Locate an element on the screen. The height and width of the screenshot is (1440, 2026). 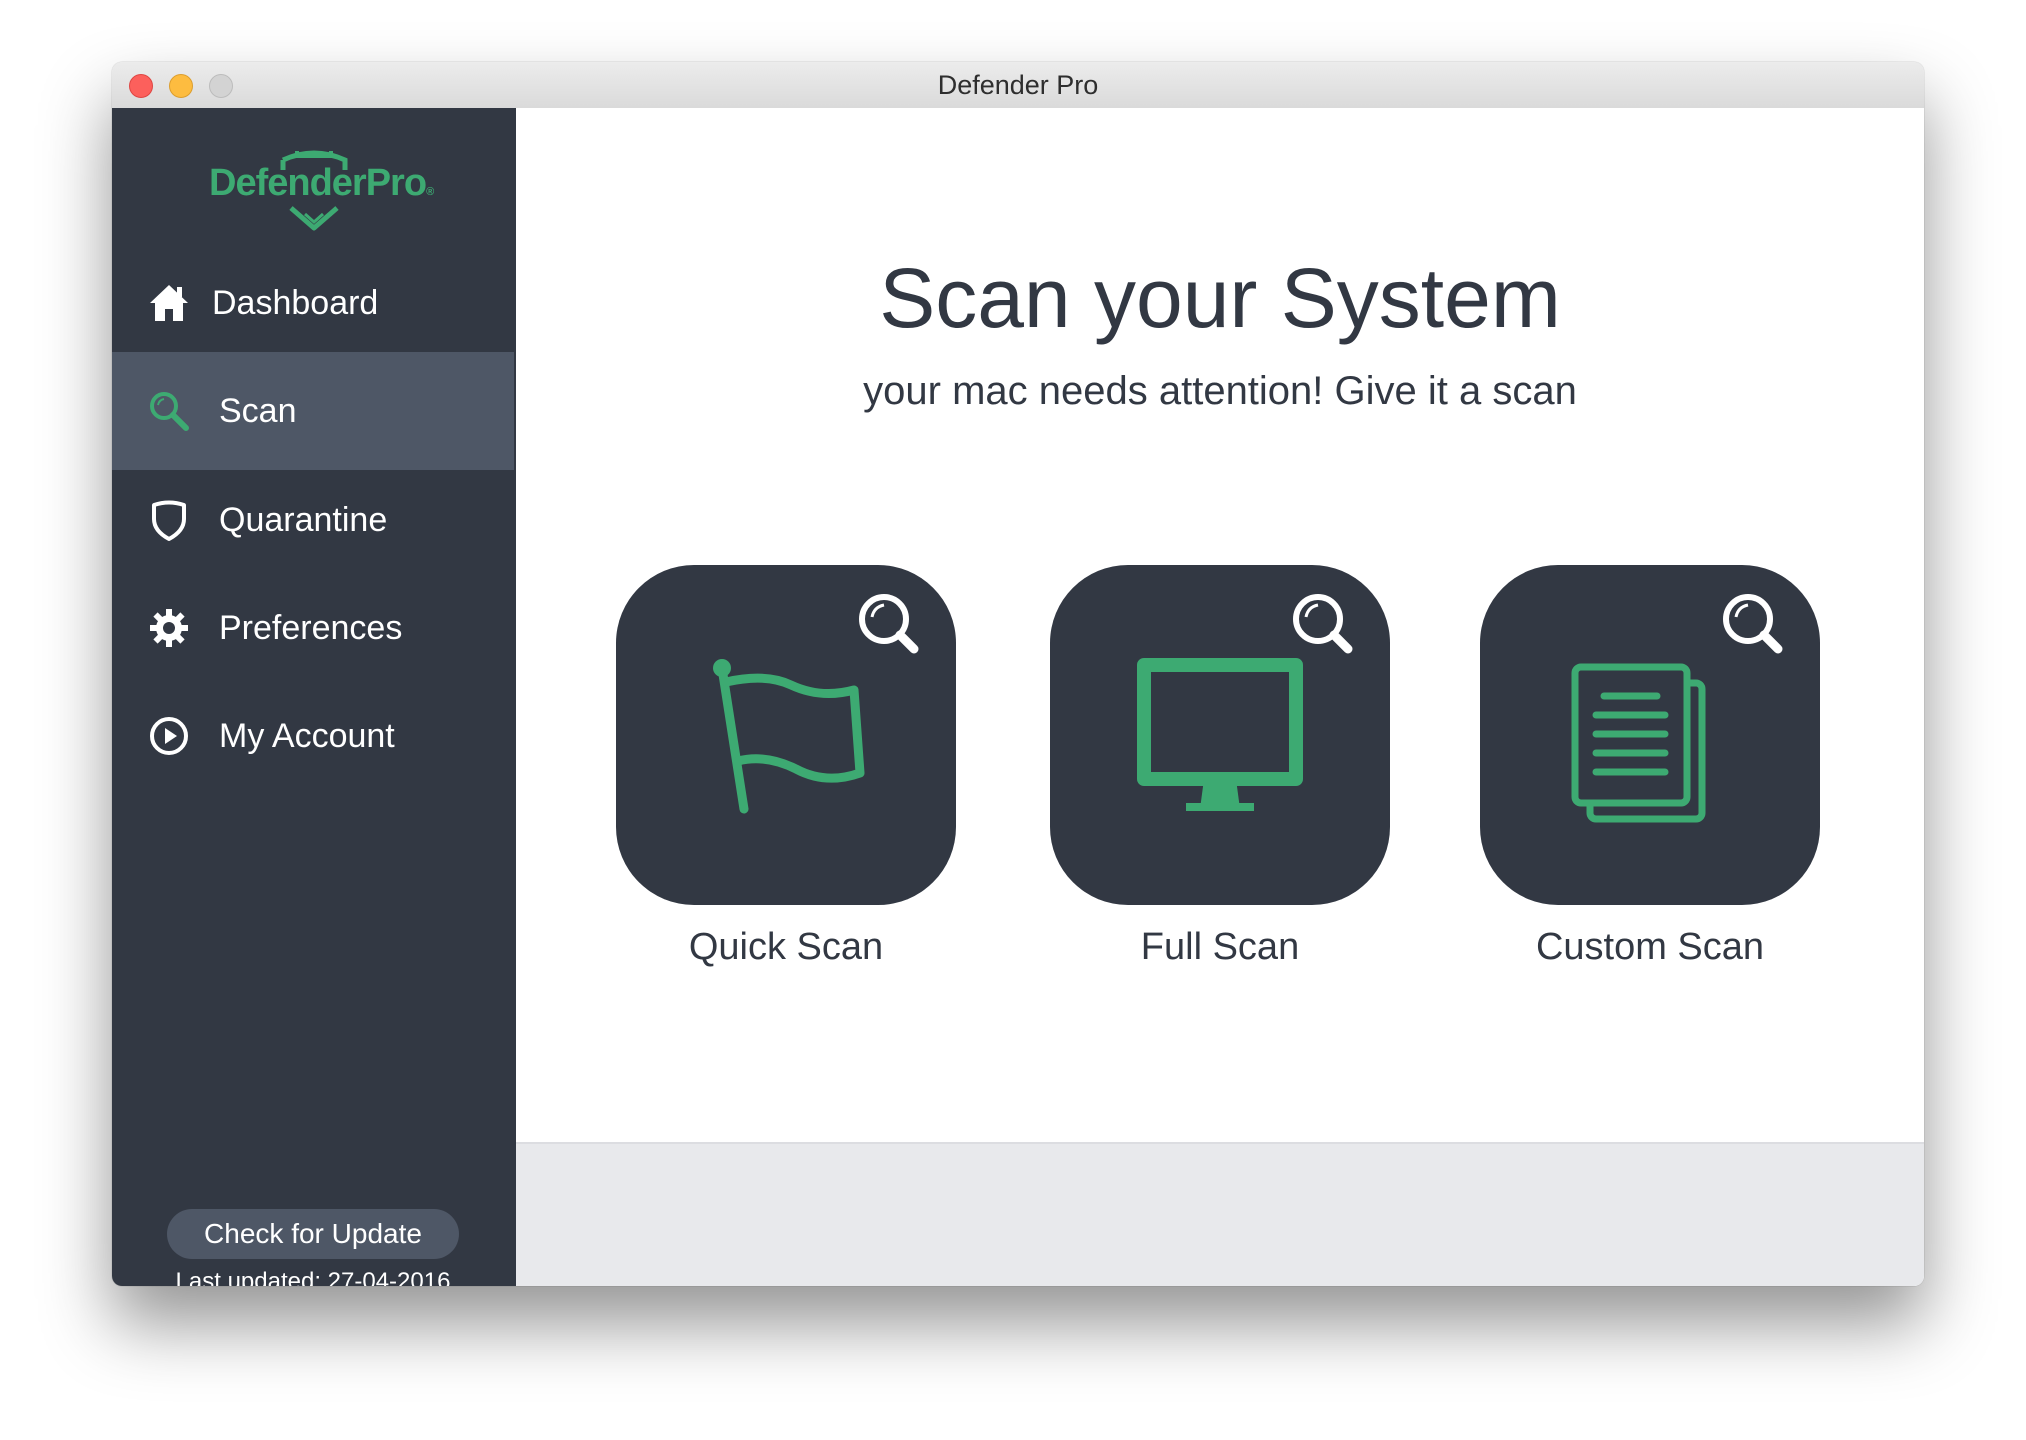
sidebar-item-scan: Scan is located at coordinates (313, 411).